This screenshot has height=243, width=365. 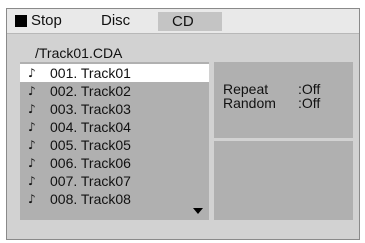 What do you see at coordinates (90, 145) in the screenshot?
I see `track-label: 005. Track05` at bounding box center [90, 145].